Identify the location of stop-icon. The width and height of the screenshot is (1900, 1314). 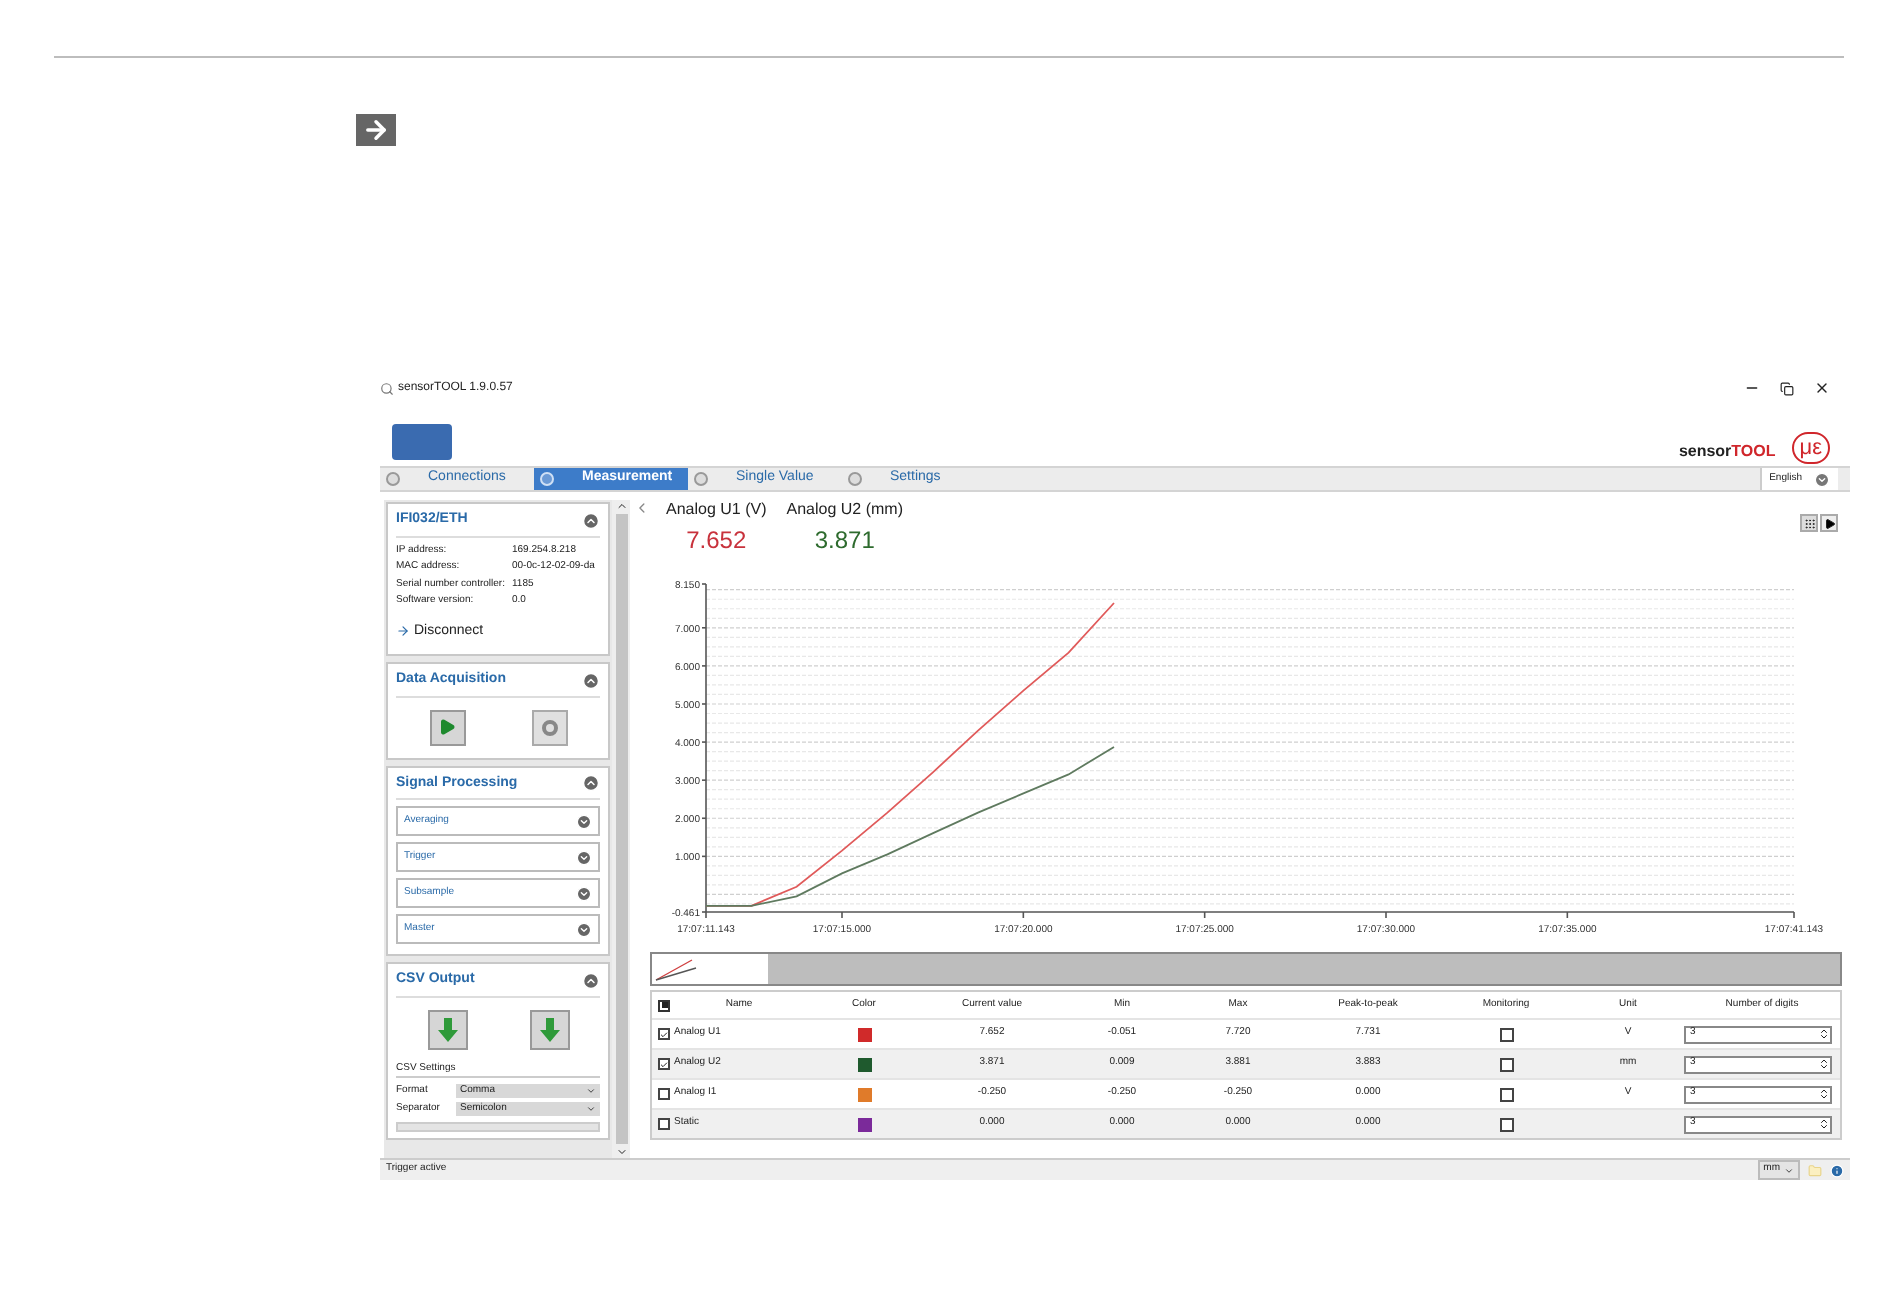
(549, 727).